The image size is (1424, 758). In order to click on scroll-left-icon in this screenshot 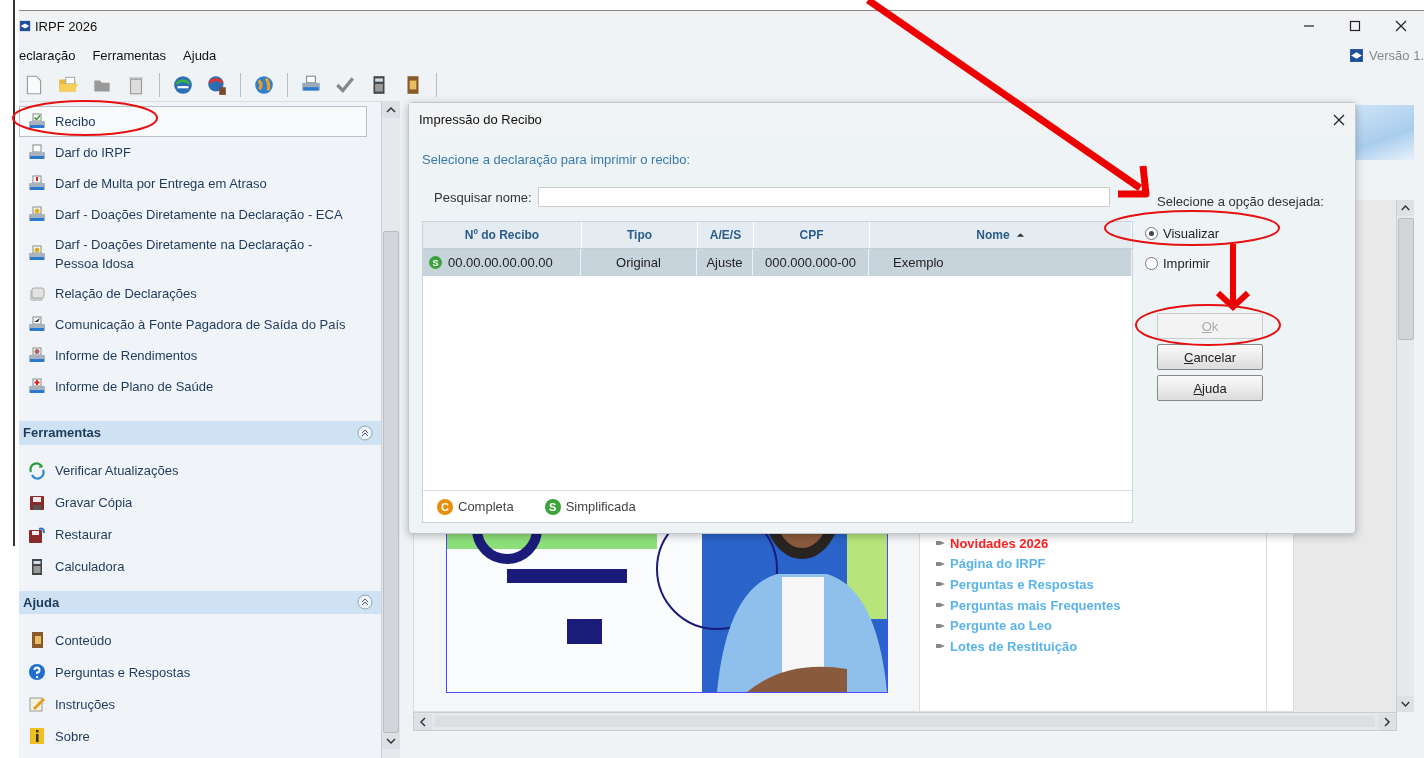, I will do `click(423, 721)`.